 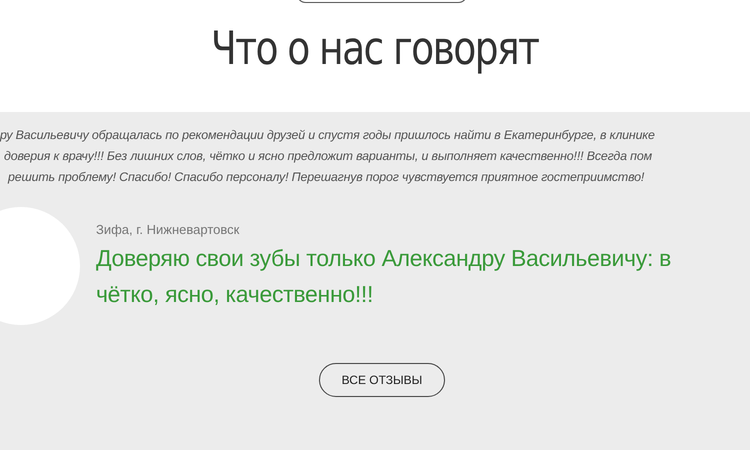 What do you see at coordinates (325, 177) in the screenshot?
I see `review-text: решить проблему! Спасибо! Спасибо персоналу! Перешагнув порог чувствуется приятное гостеприимство!` at bounding box center [325, 177].